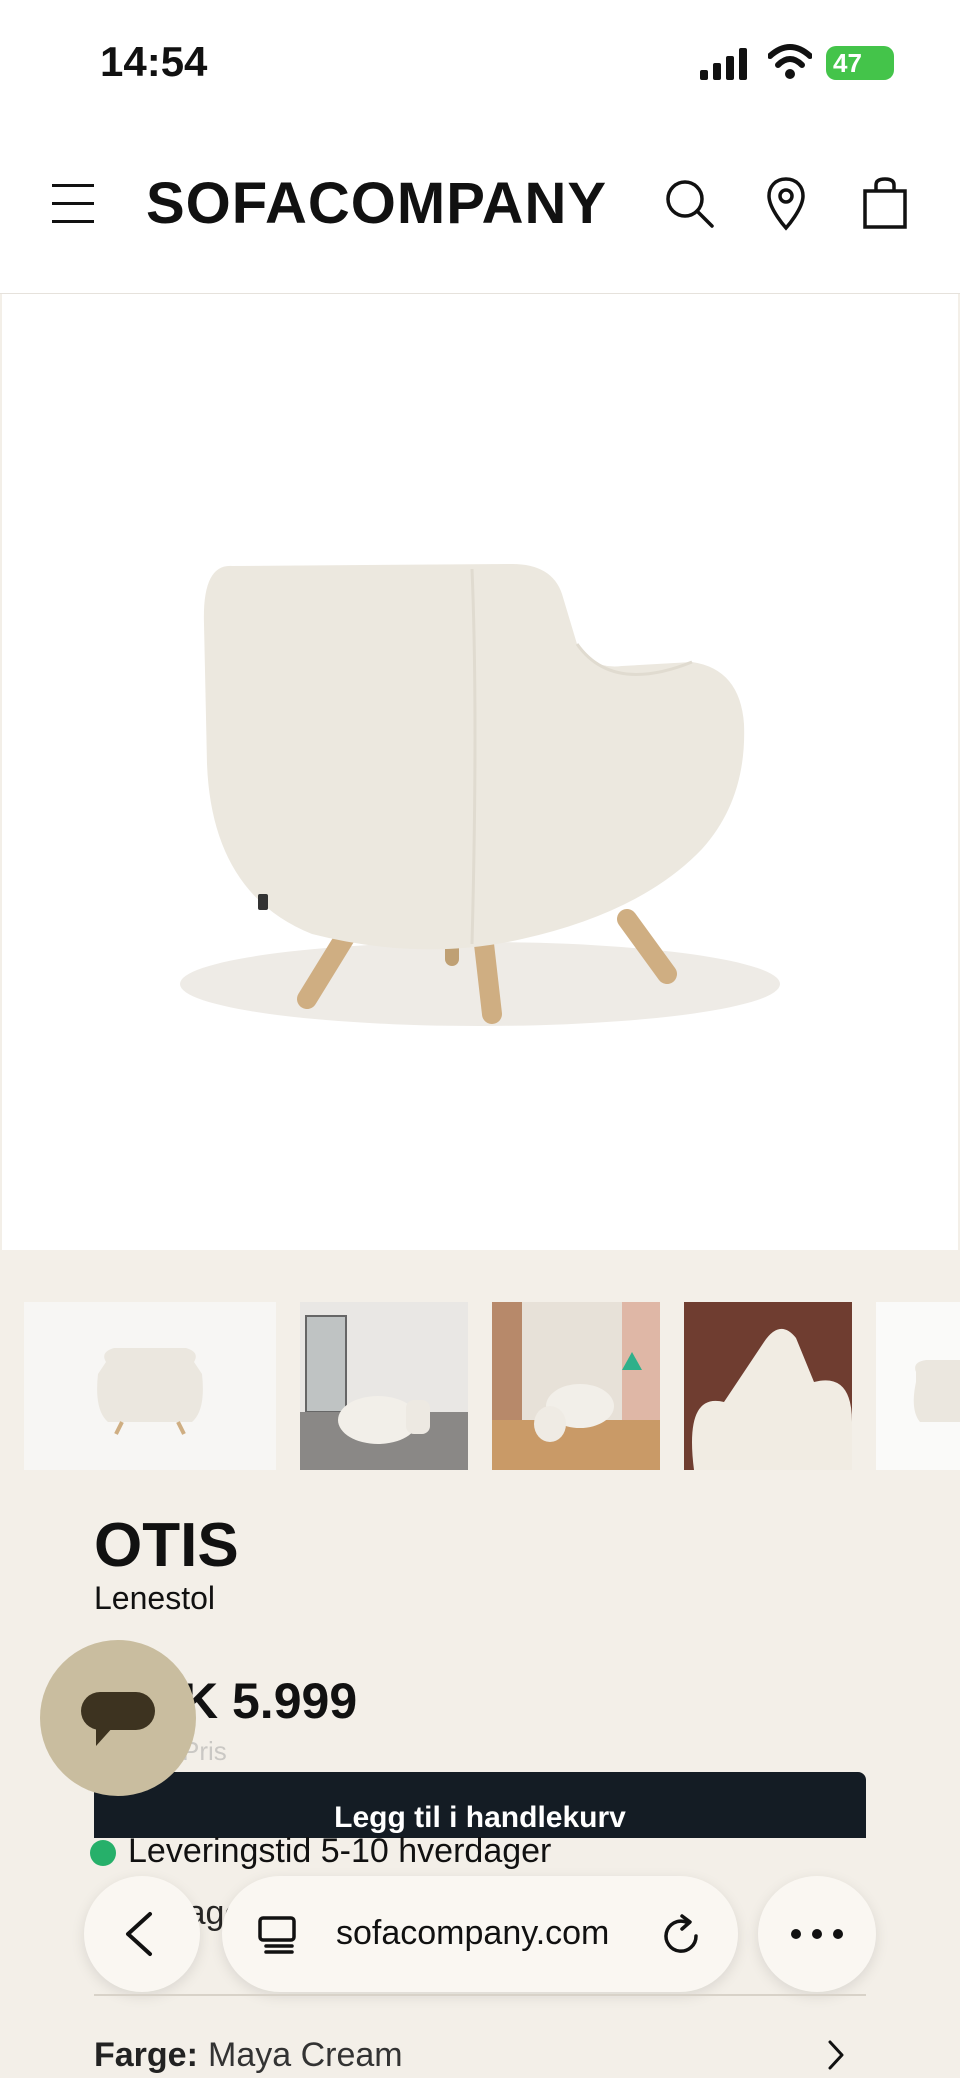 This screenshot has height=2078, width=960. I want to click on menu-icon, so click(73, 204).